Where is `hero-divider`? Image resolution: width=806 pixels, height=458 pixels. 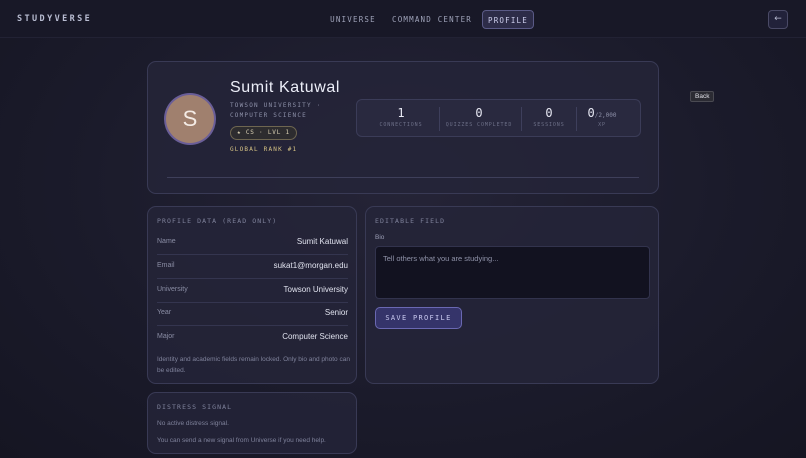 hero-divider is located at coordinates (403, 177).